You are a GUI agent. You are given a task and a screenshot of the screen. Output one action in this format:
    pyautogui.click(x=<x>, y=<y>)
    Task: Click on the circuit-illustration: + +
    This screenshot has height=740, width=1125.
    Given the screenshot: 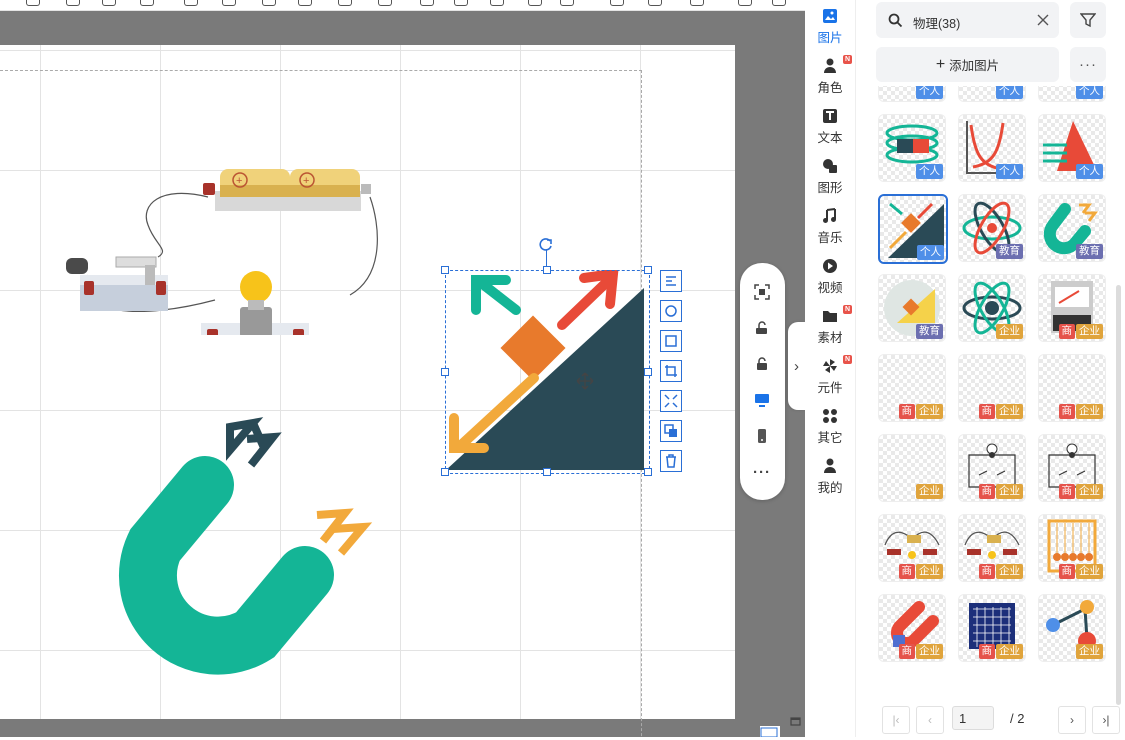 What is the action you would take?
    pyautogui.click(x=225, y=240)
    